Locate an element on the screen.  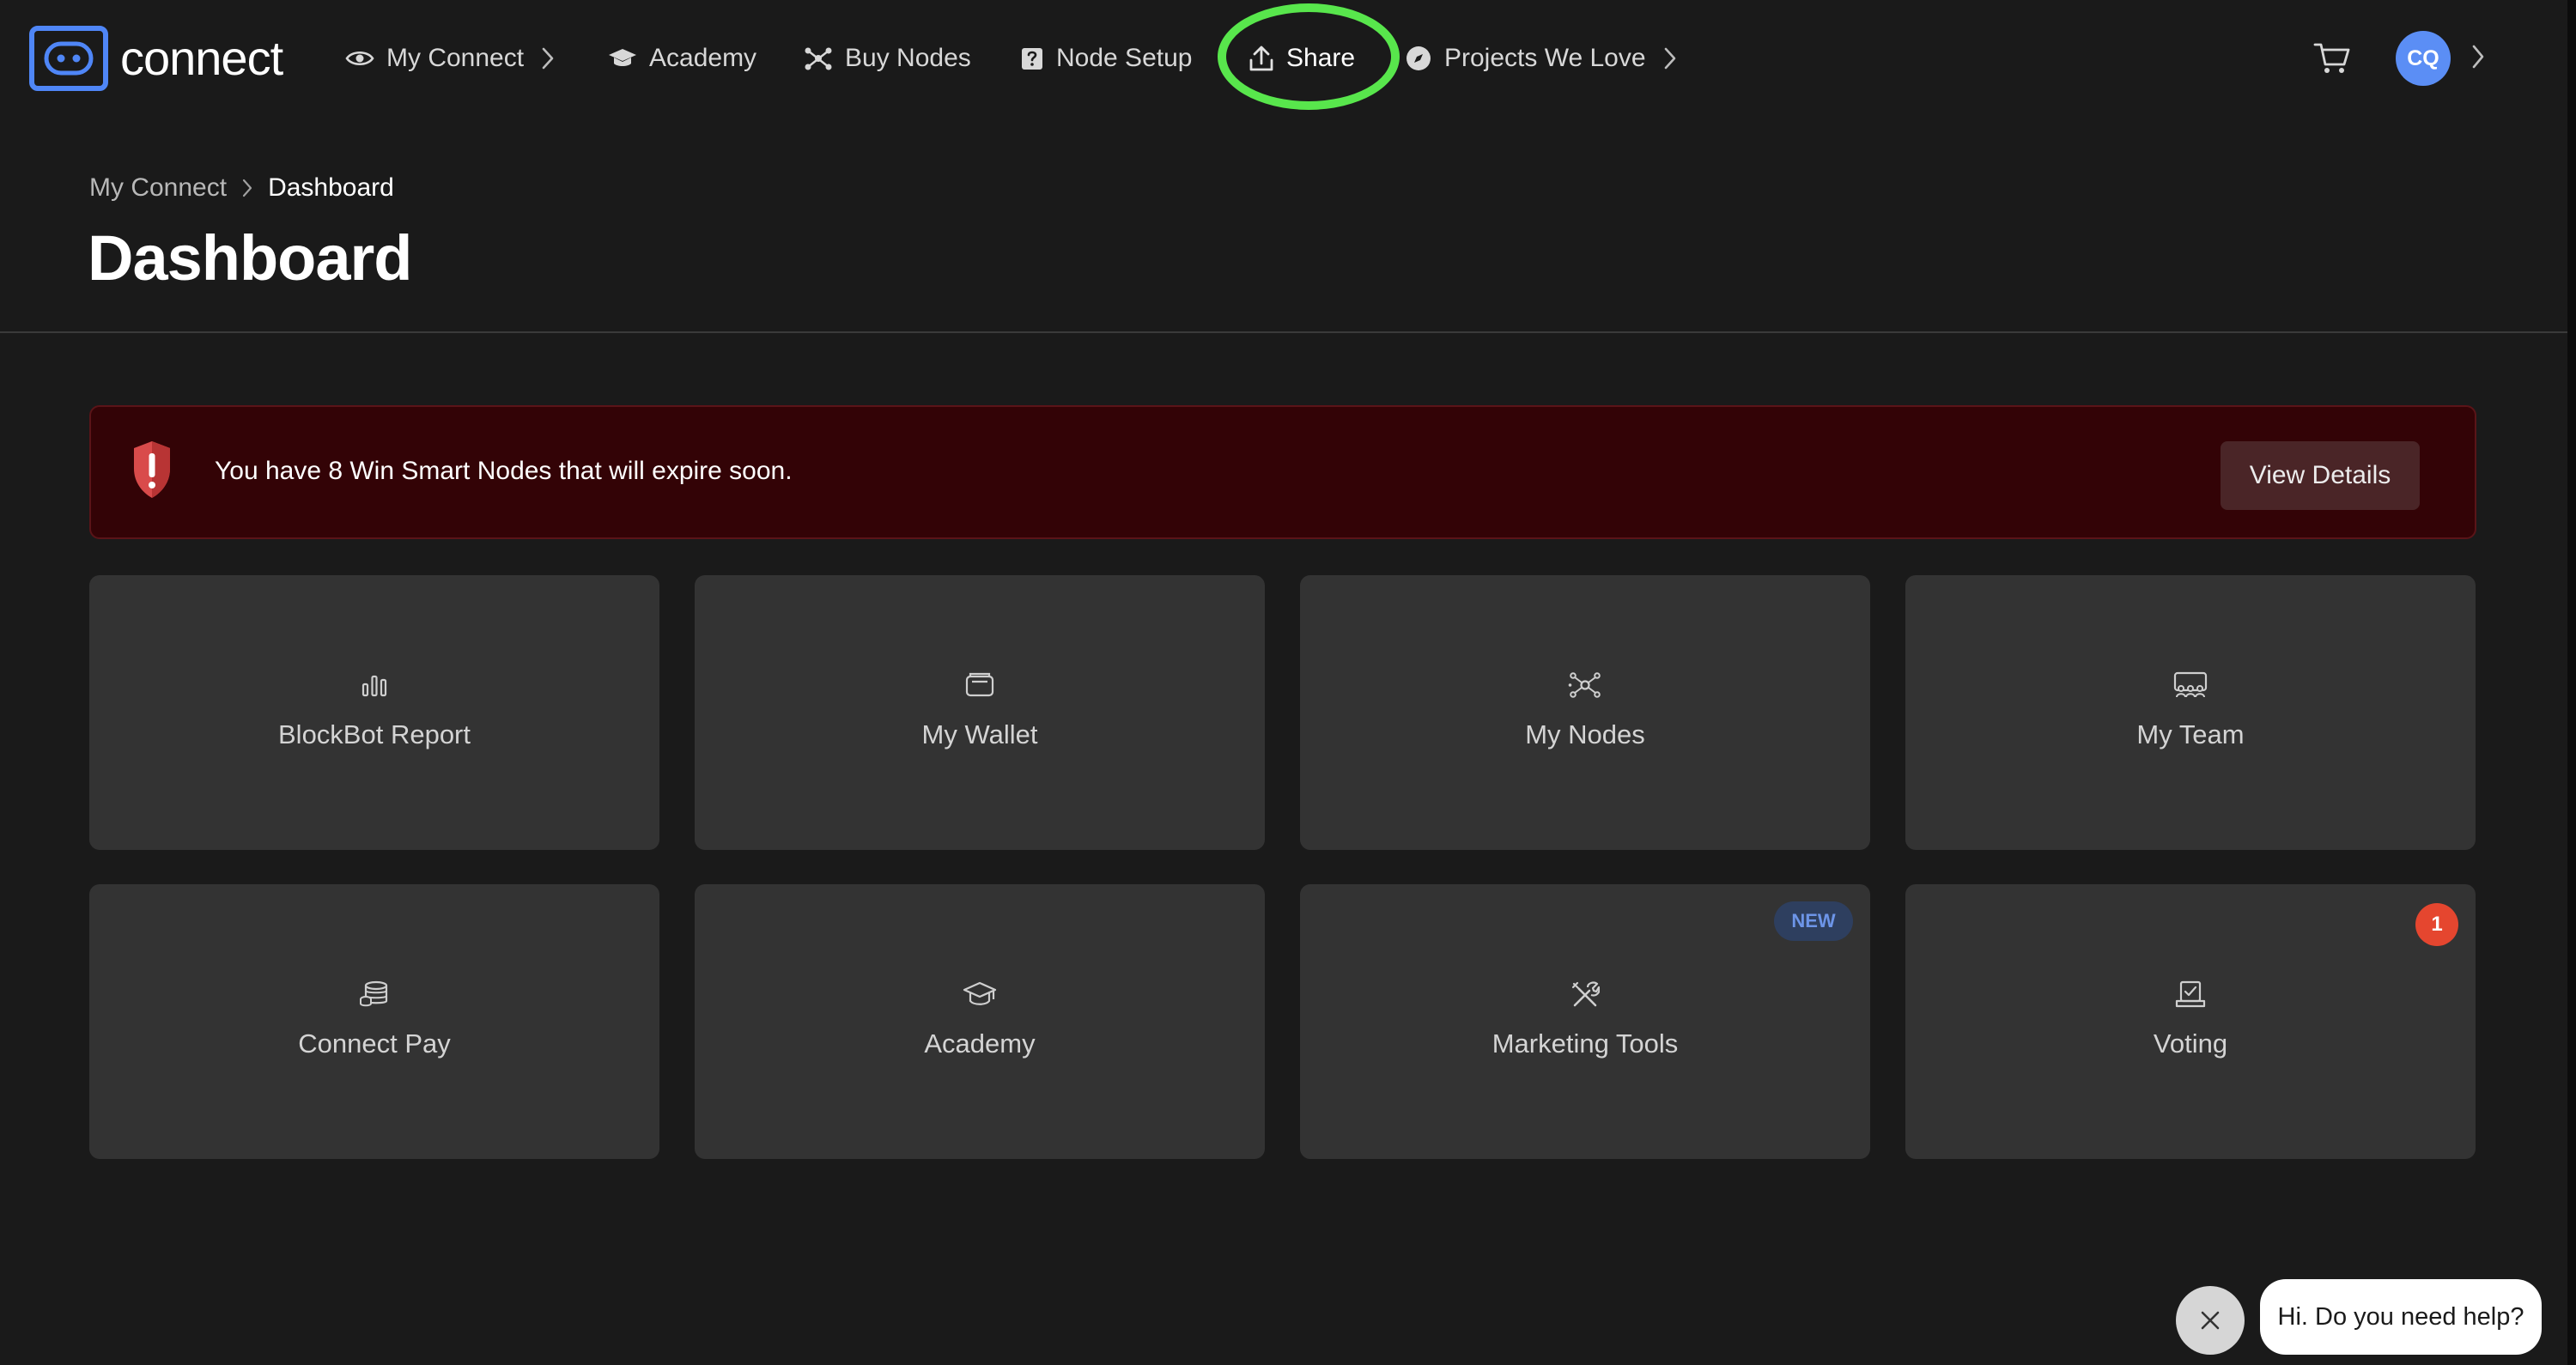
breadcrumb-current: Dashboard is located at coordinates (331, 188).